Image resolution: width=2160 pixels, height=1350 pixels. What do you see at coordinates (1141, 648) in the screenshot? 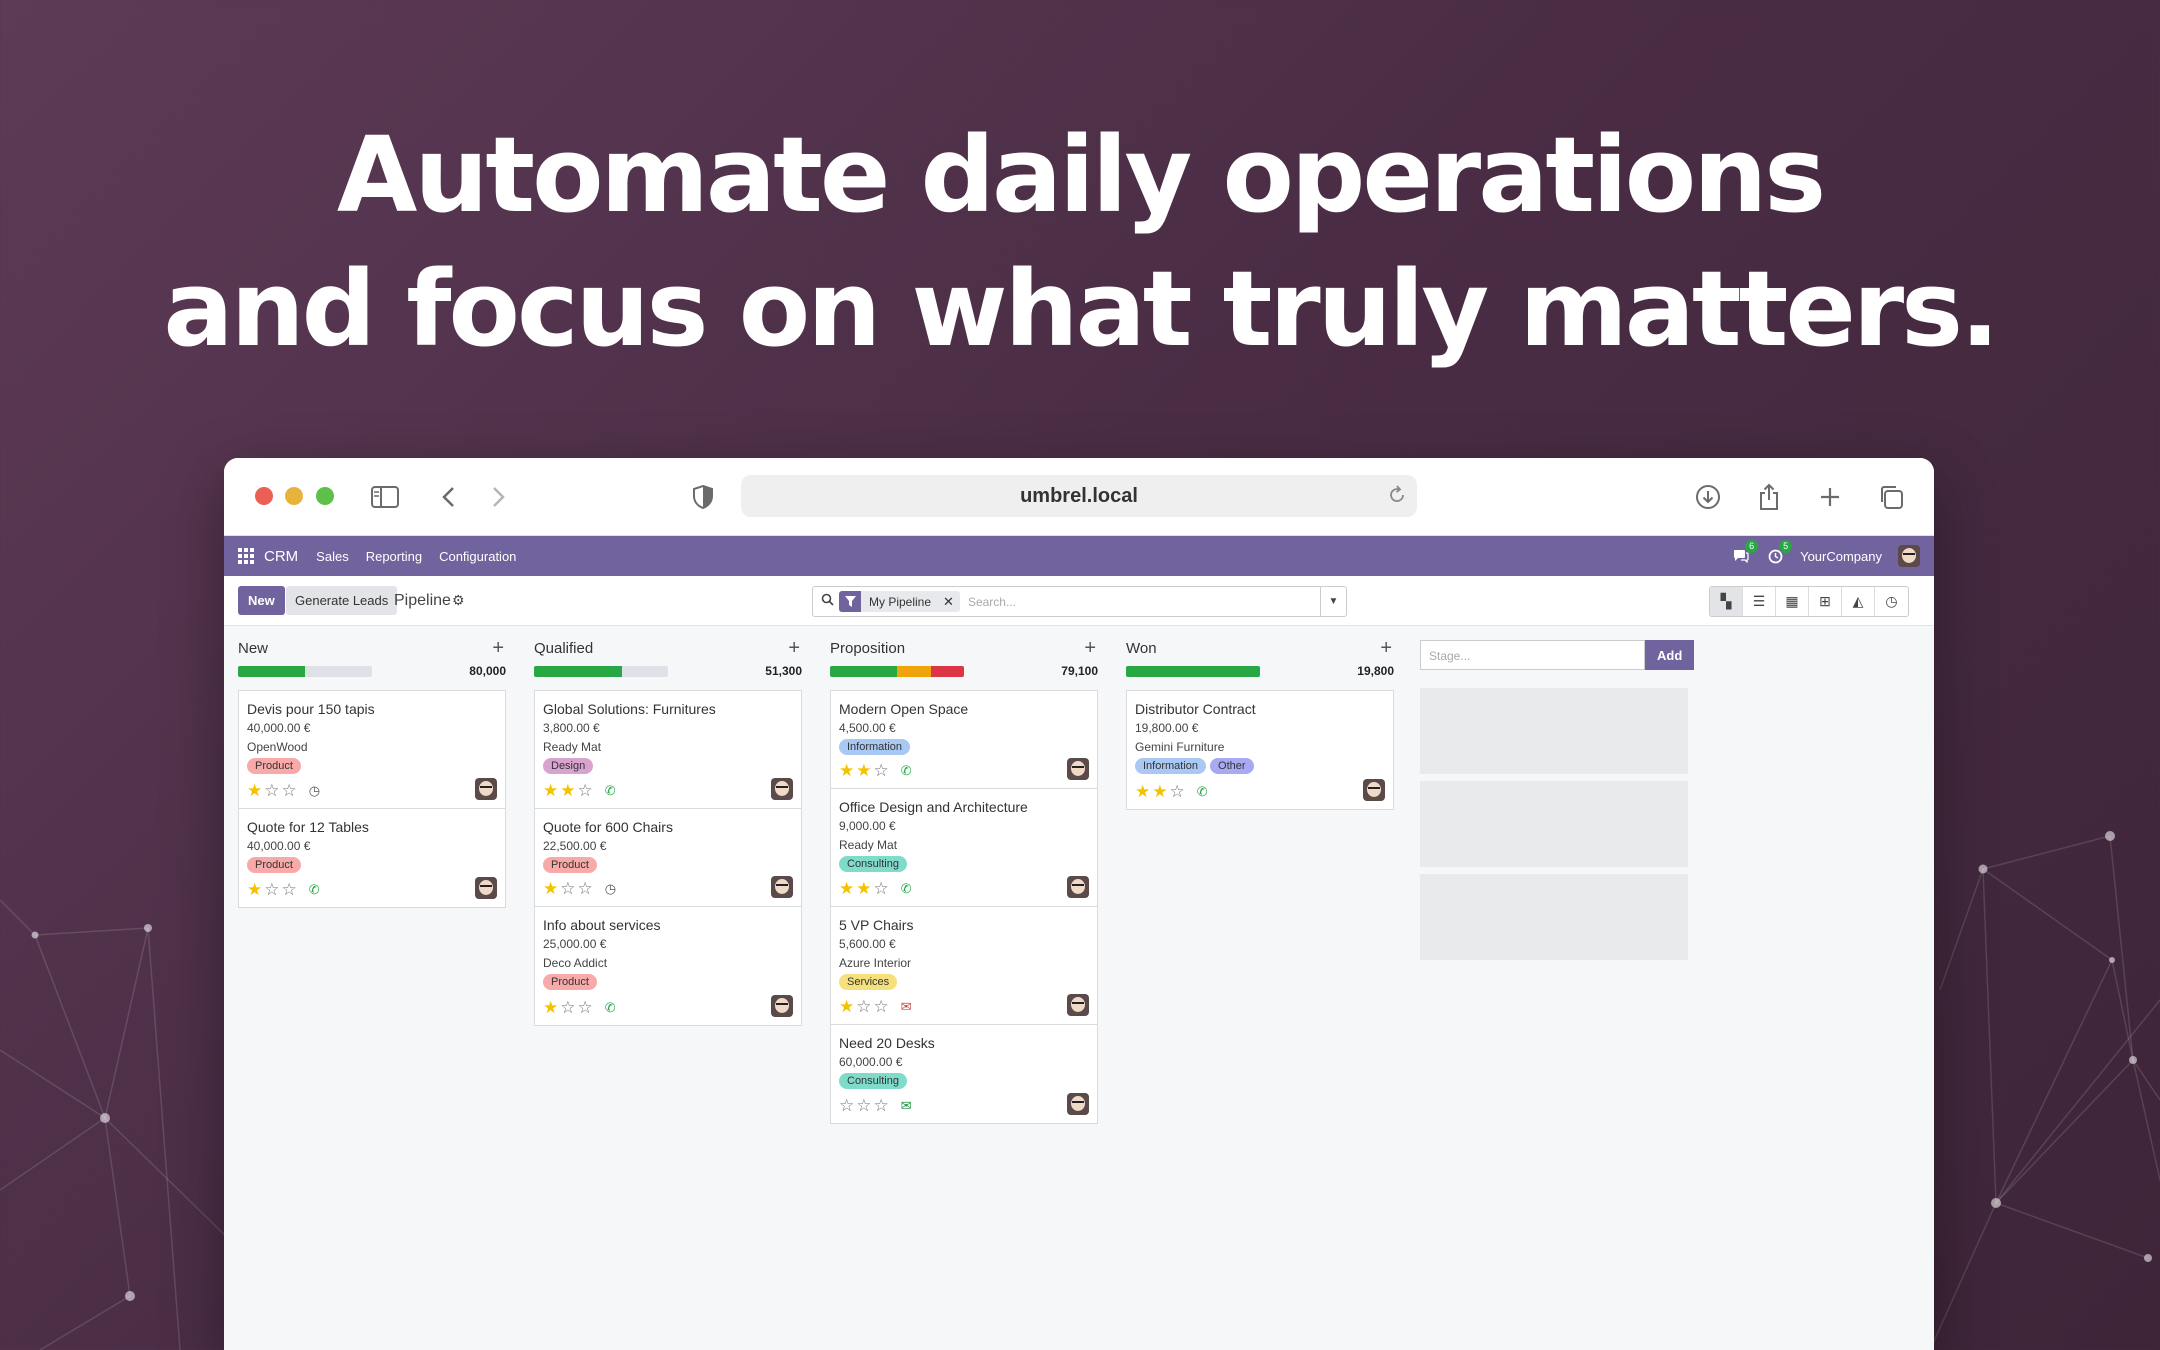
I see `column-title: Won` at bounding box center [1141, 648].